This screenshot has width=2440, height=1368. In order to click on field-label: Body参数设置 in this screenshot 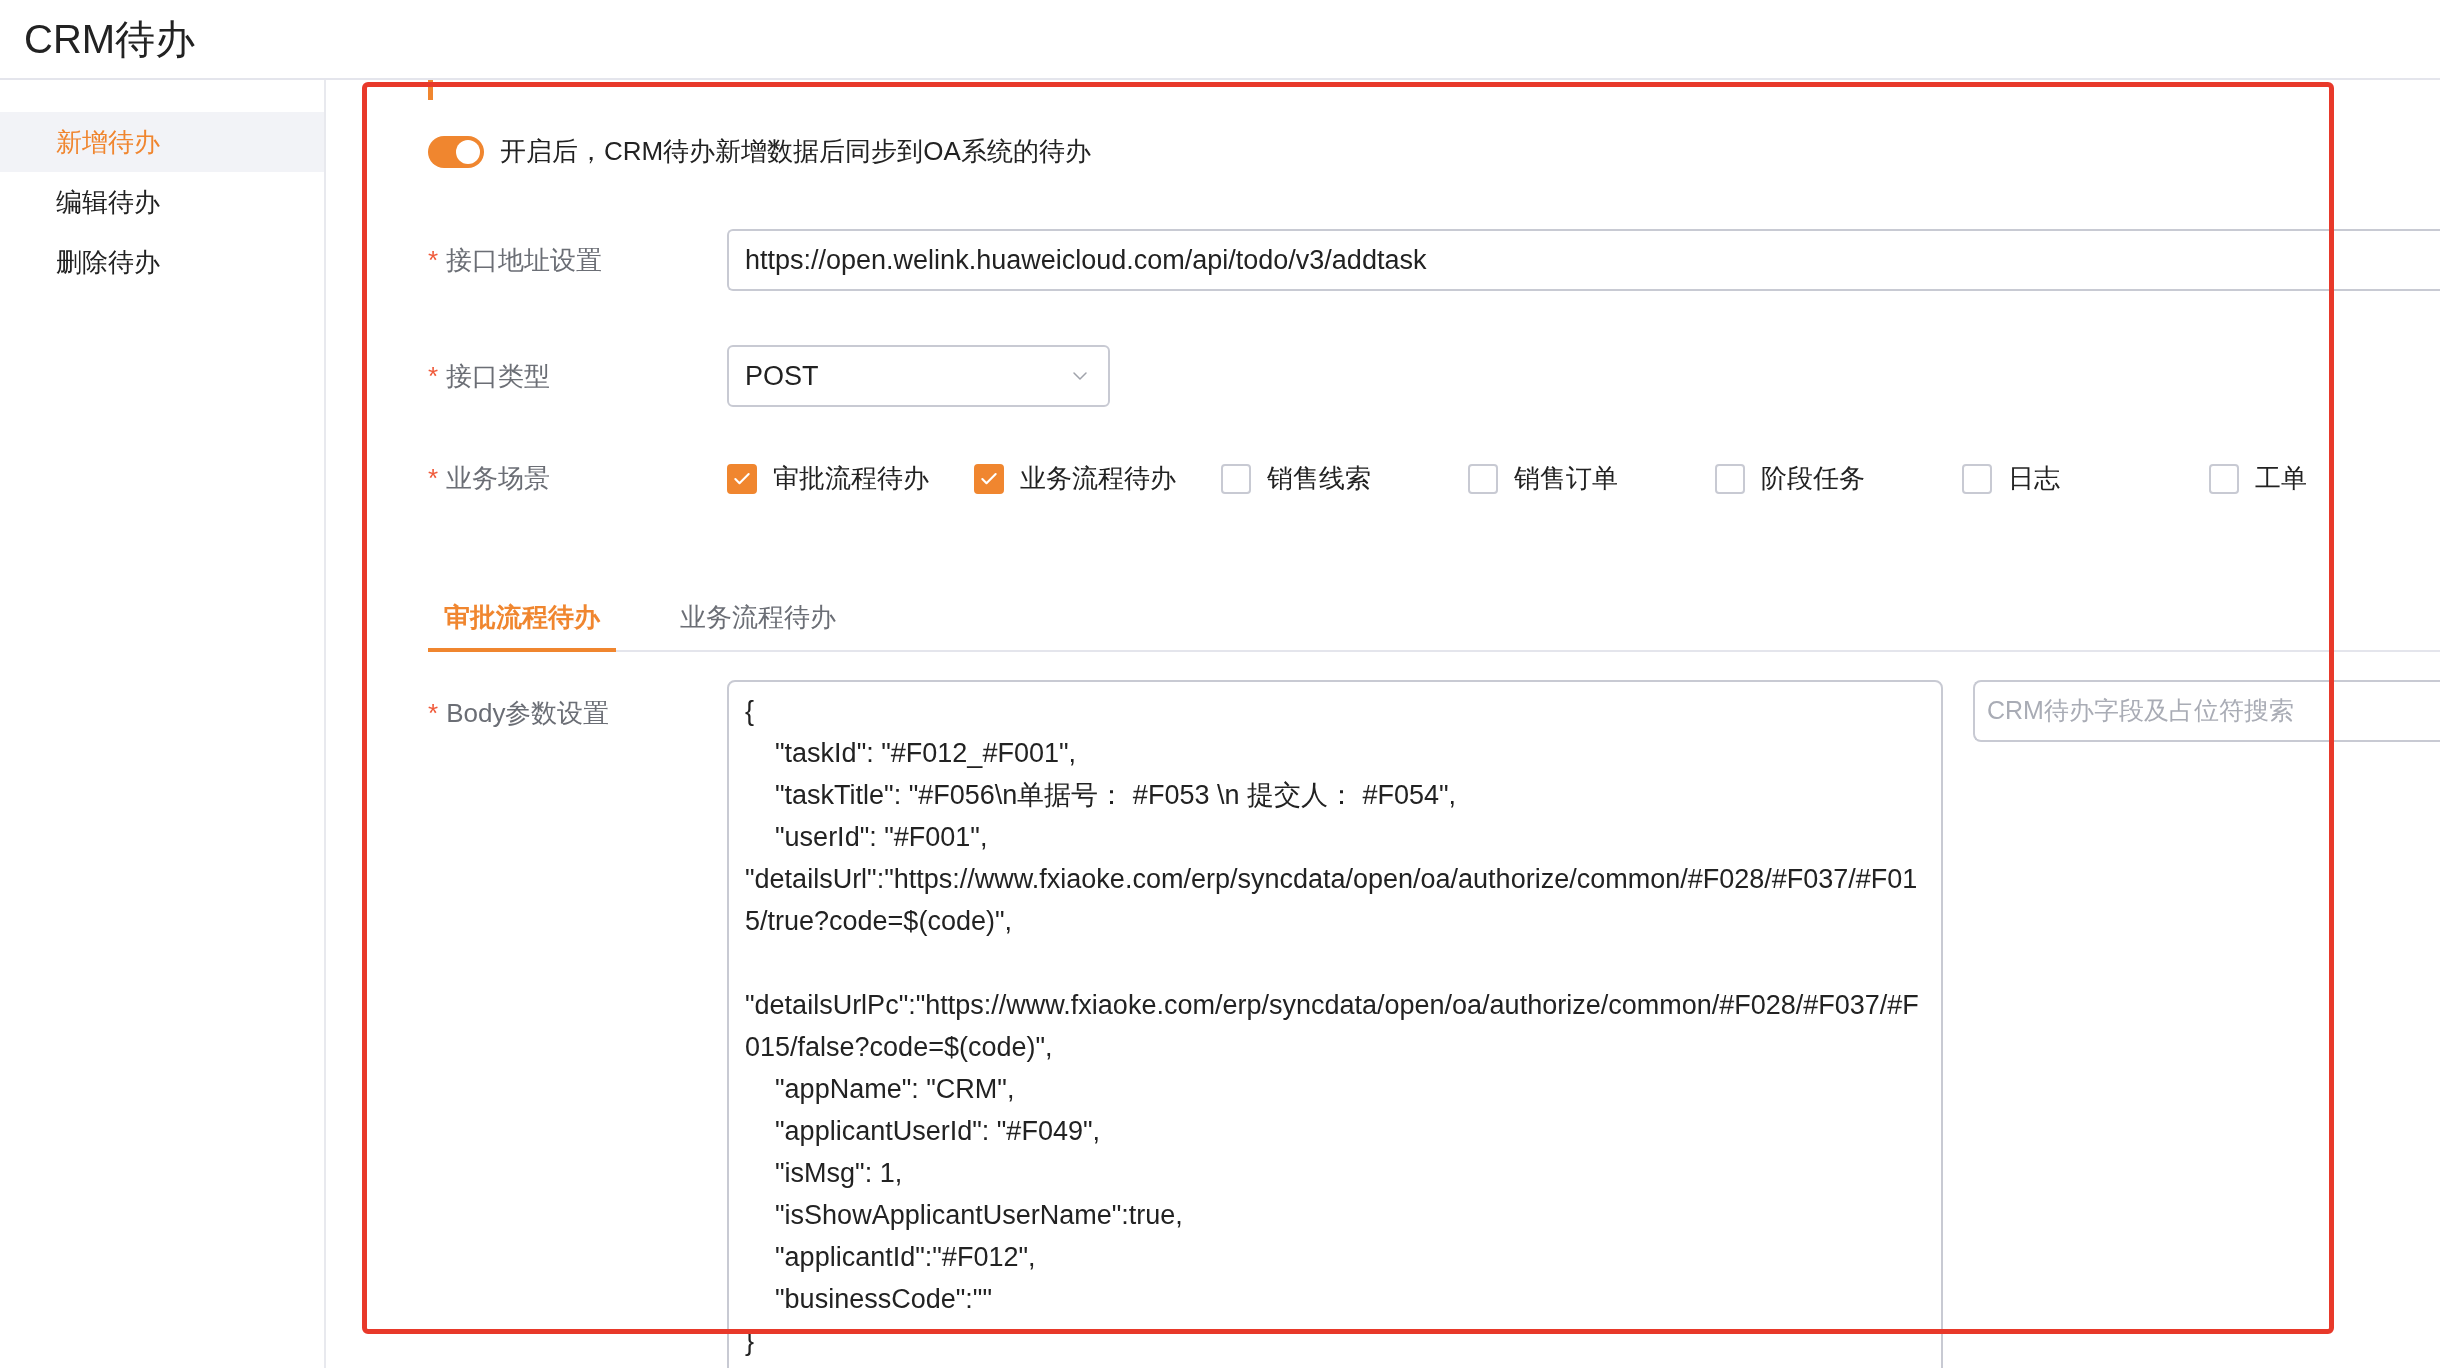, I will do `click(528, 713)`.